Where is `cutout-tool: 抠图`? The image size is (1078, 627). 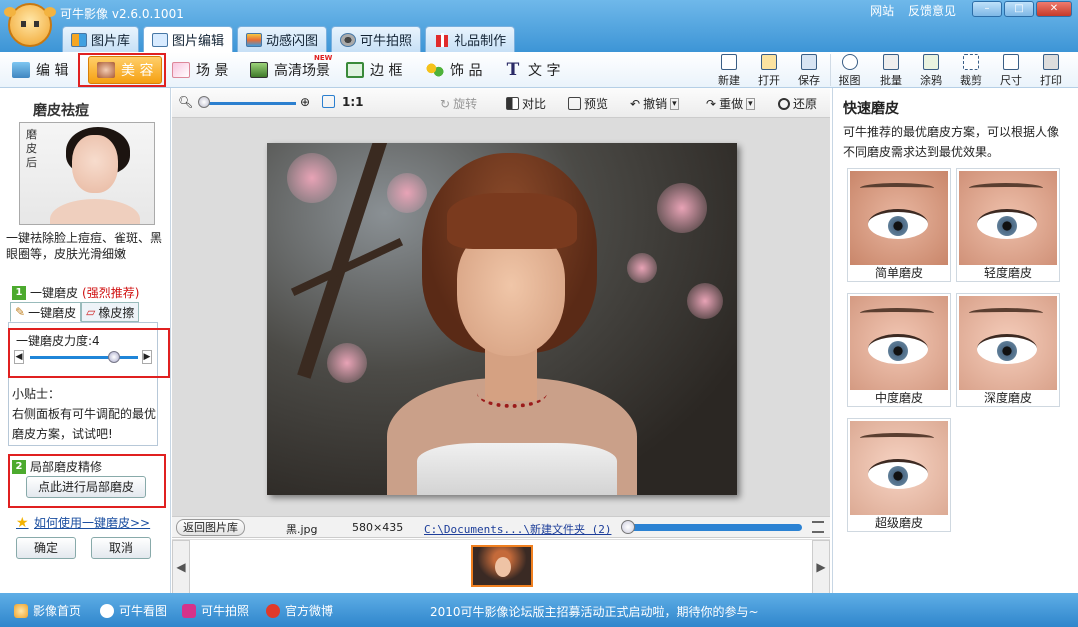
cutout-tool: 抠图 is located at coordinates (849, 70).